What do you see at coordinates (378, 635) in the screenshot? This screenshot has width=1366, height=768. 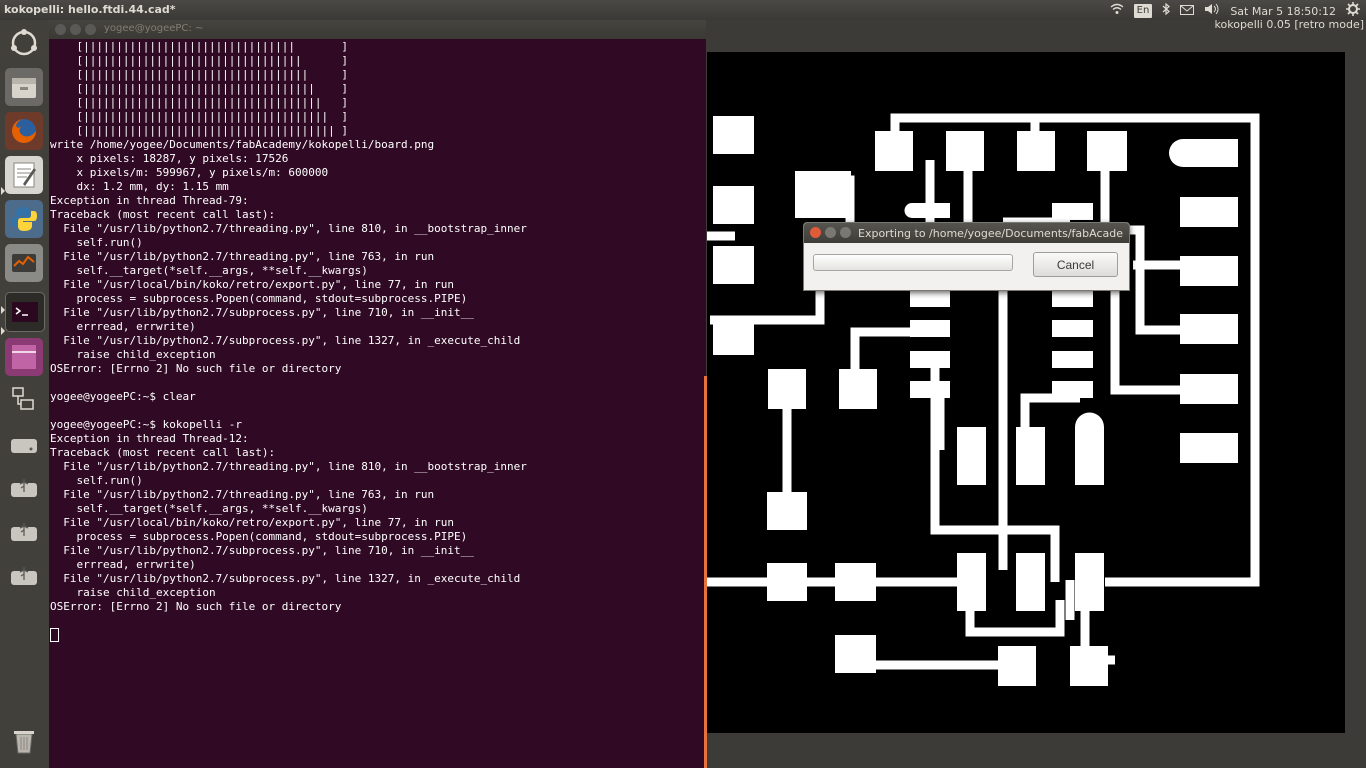 I see `terminal-prompt-line` at bounding box center [378, 635].